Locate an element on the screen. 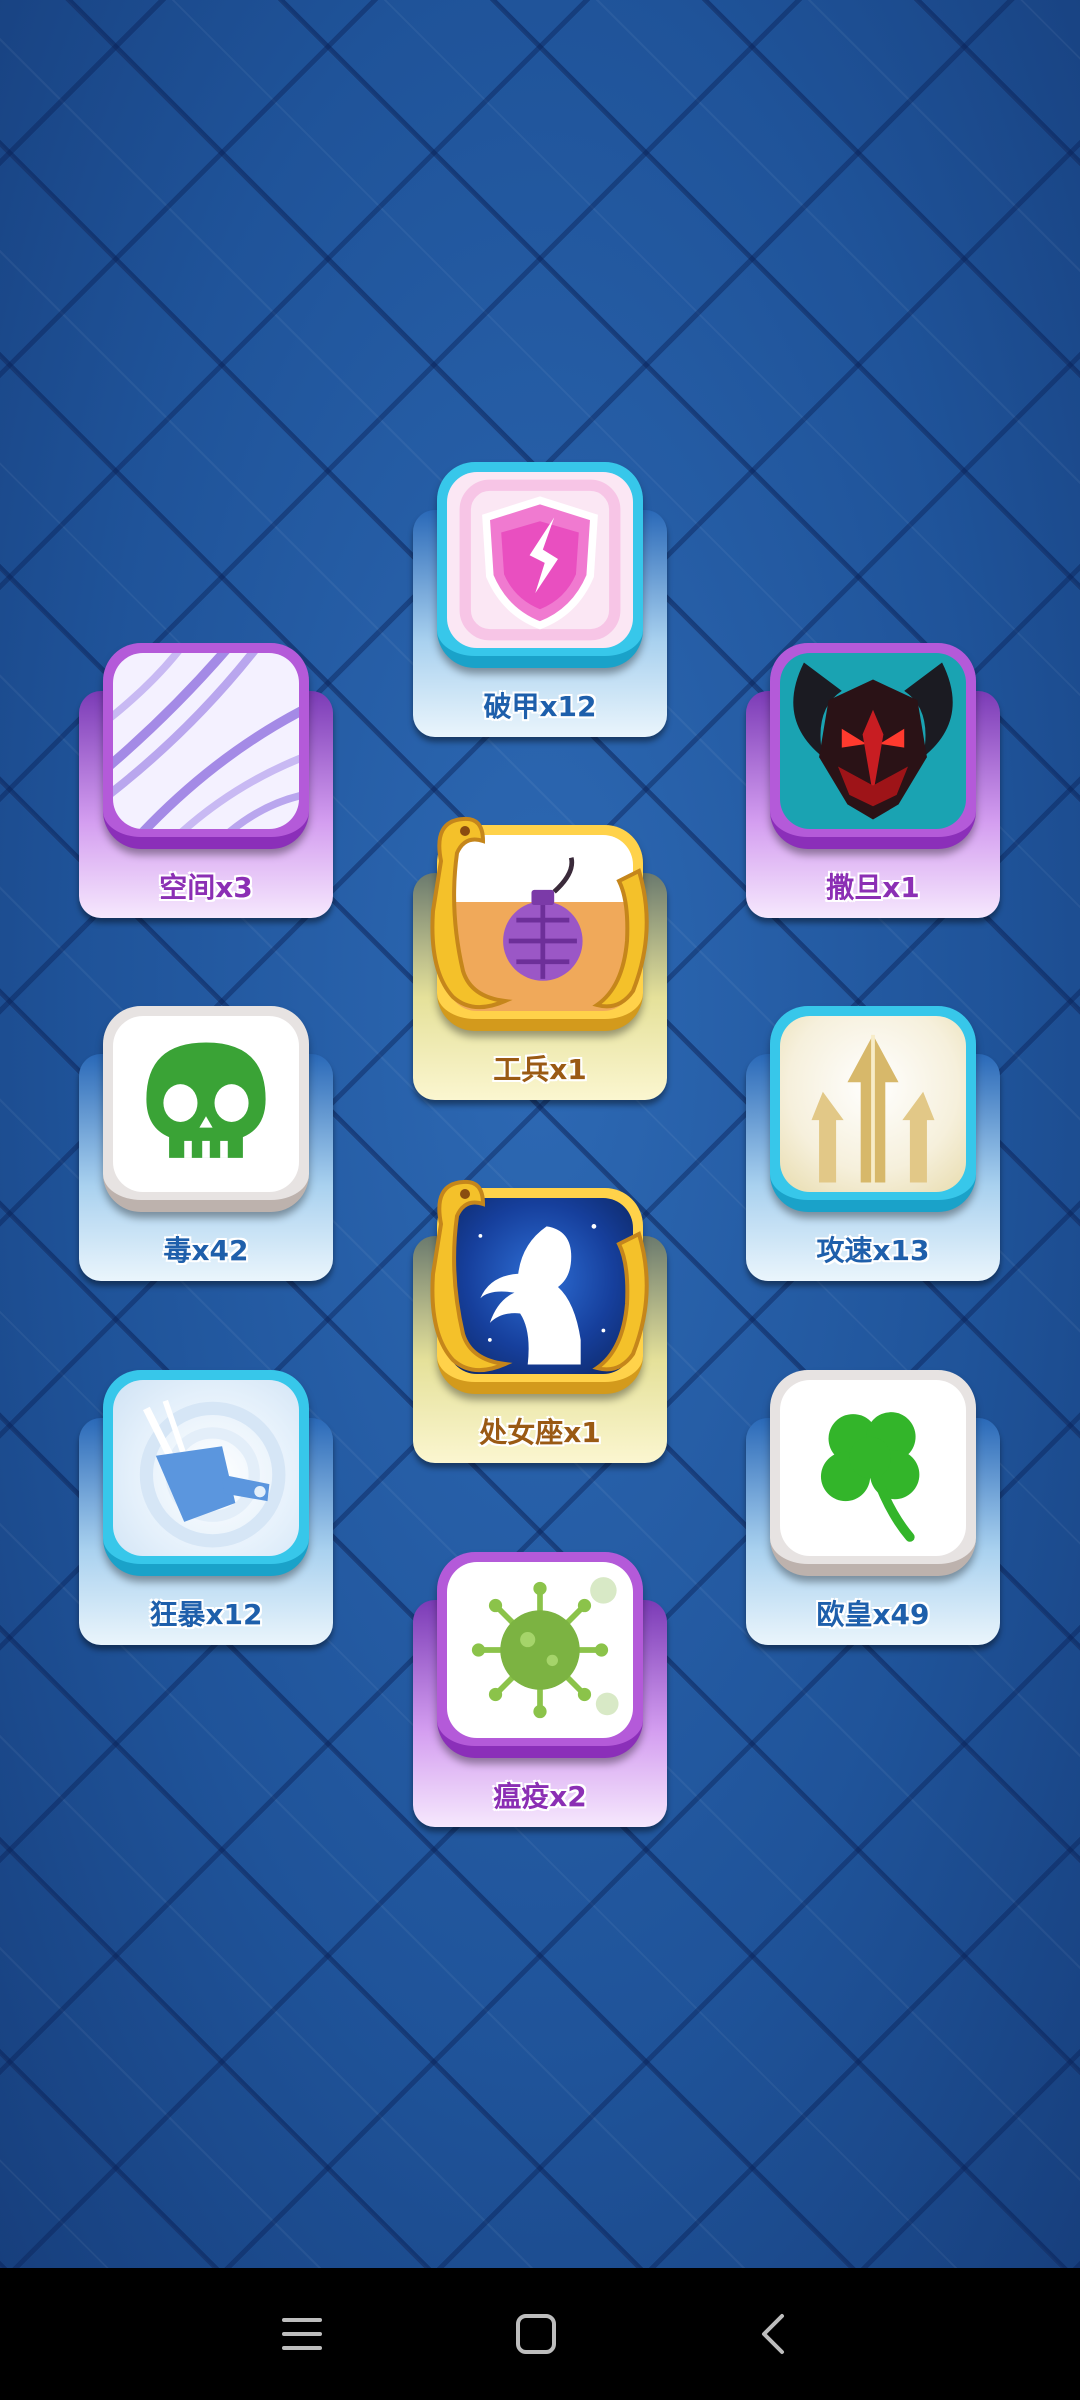  skill-label: 破甲x12 is located at coordinates (540, 706).